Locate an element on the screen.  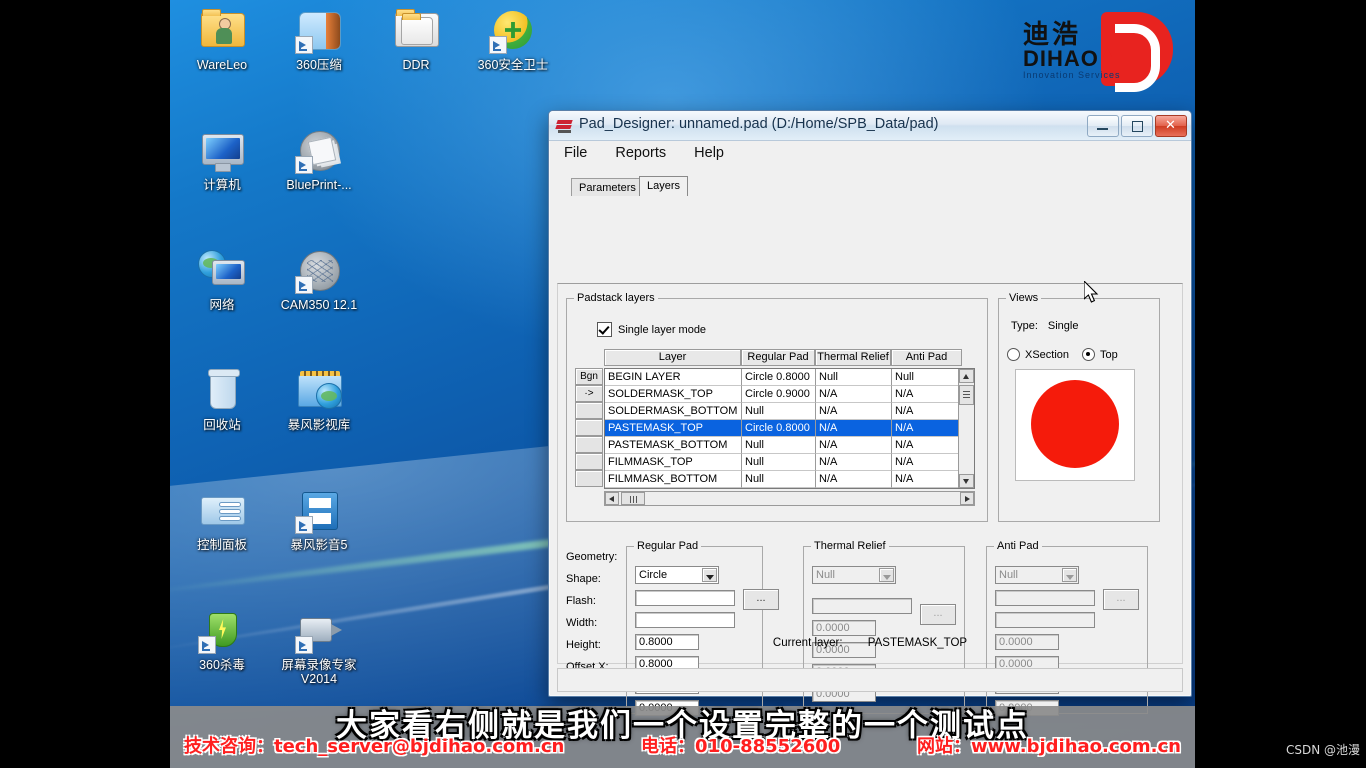
desktop-icon-computer: 计算机 is located at coordinates (222, 159).